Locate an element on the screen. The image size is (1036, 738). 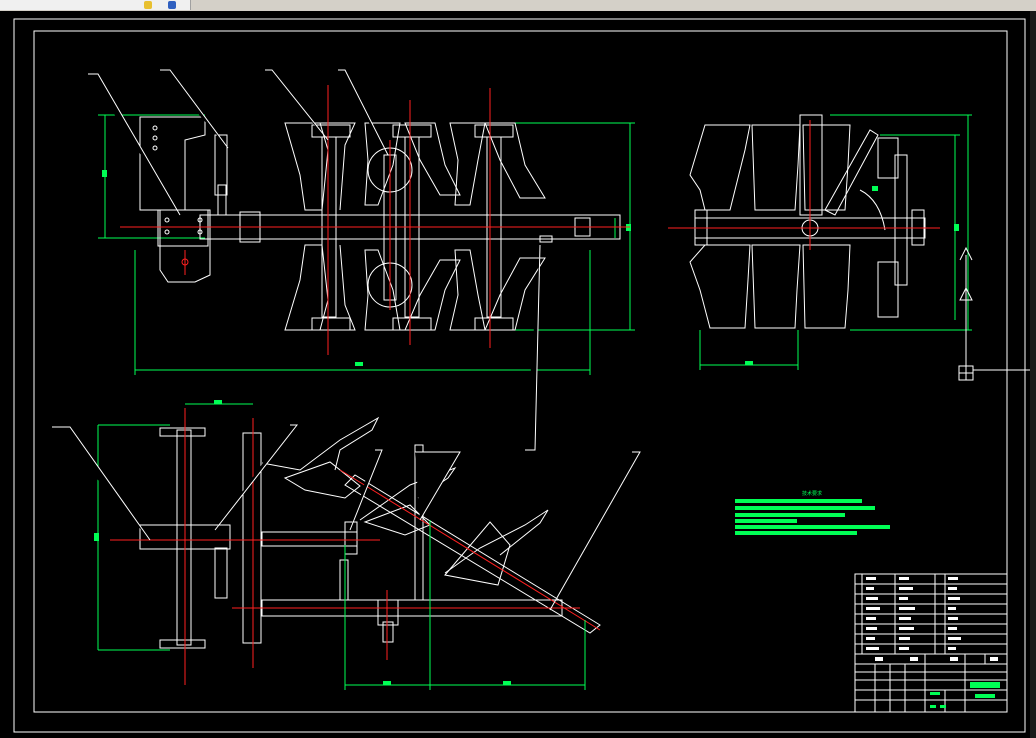
yellow-tool-icon is located at coordinates (148, 5).